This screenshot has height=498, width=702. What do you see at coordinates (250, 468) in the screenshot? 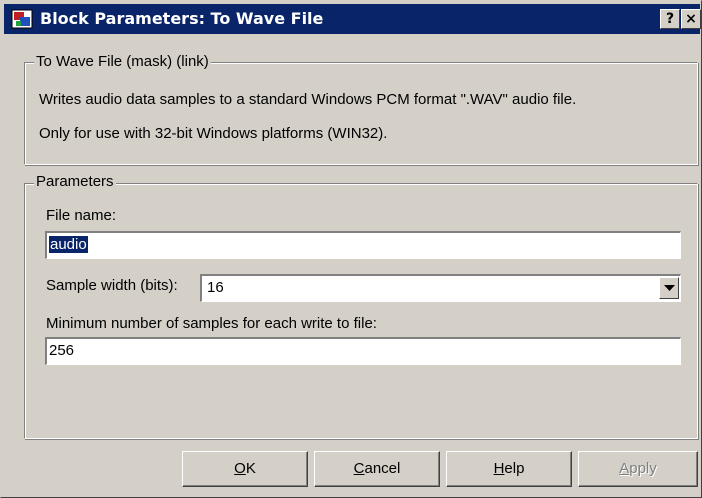
I see `ok-button-label: K` at bounding box center [250, 468].